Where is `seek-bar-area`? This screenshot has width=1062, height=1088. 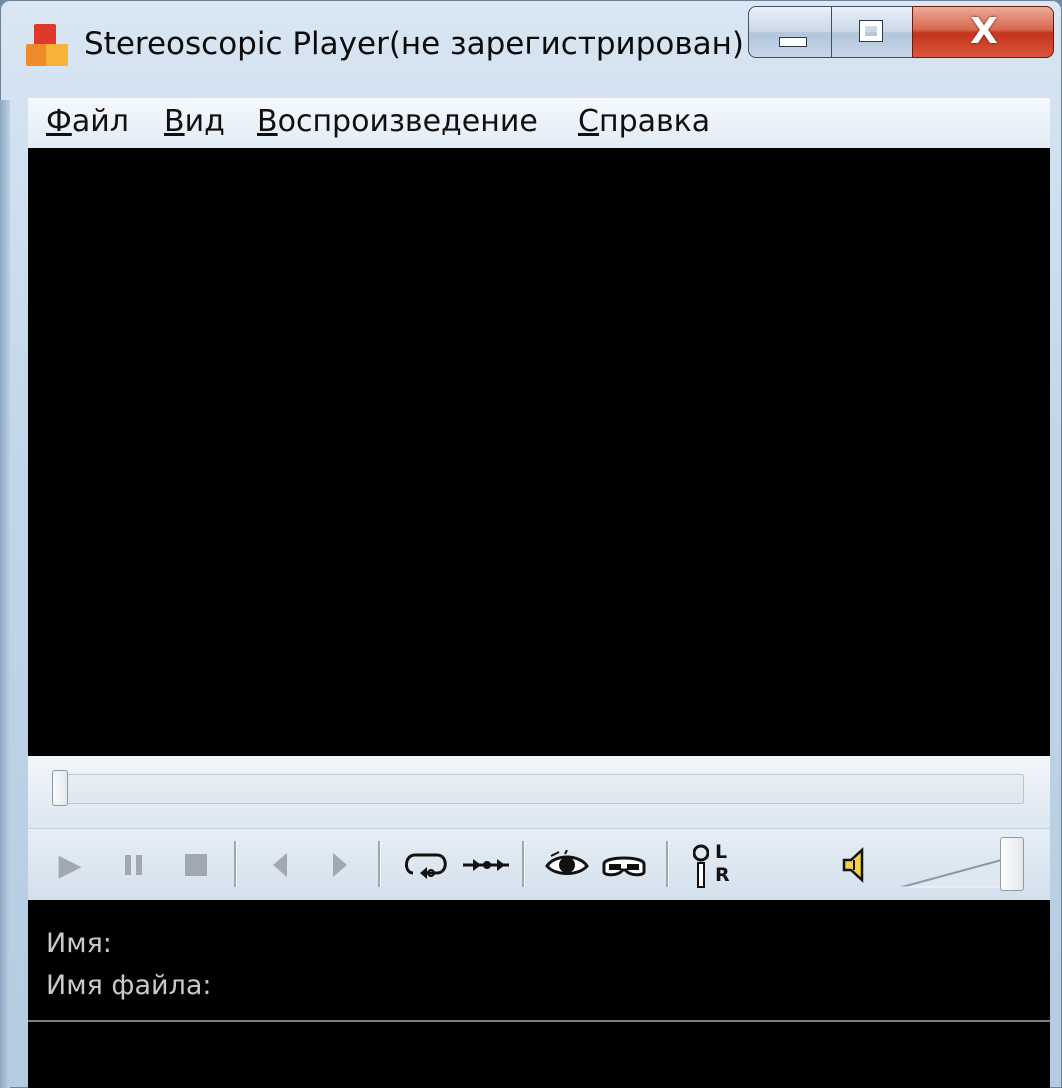
seek-bar-area is located at coordinates (539, 792).